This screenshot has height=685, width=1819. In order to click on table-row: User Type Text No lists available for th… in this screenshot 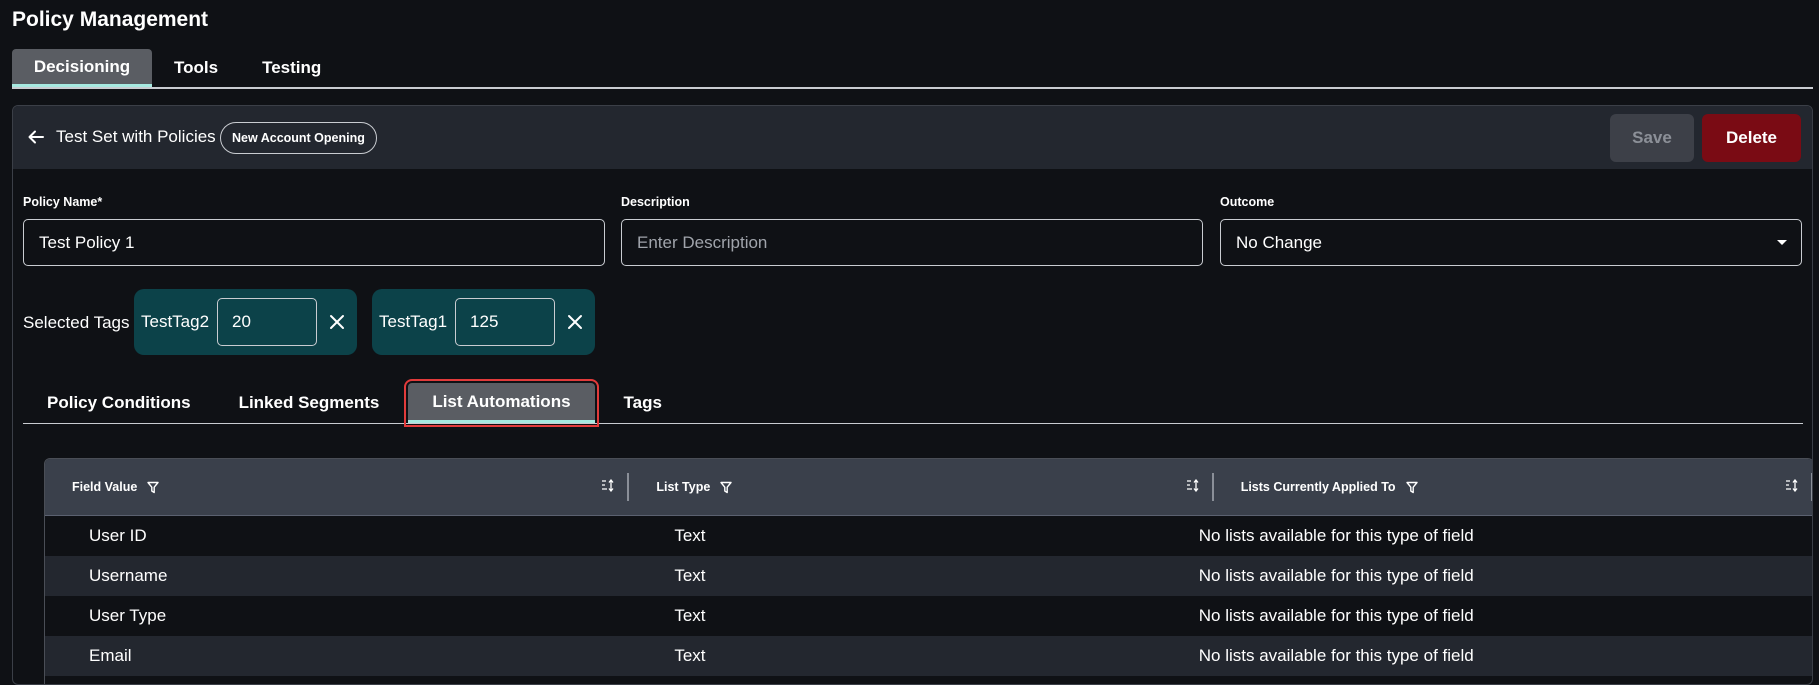, I will do `click(928, 616)`.